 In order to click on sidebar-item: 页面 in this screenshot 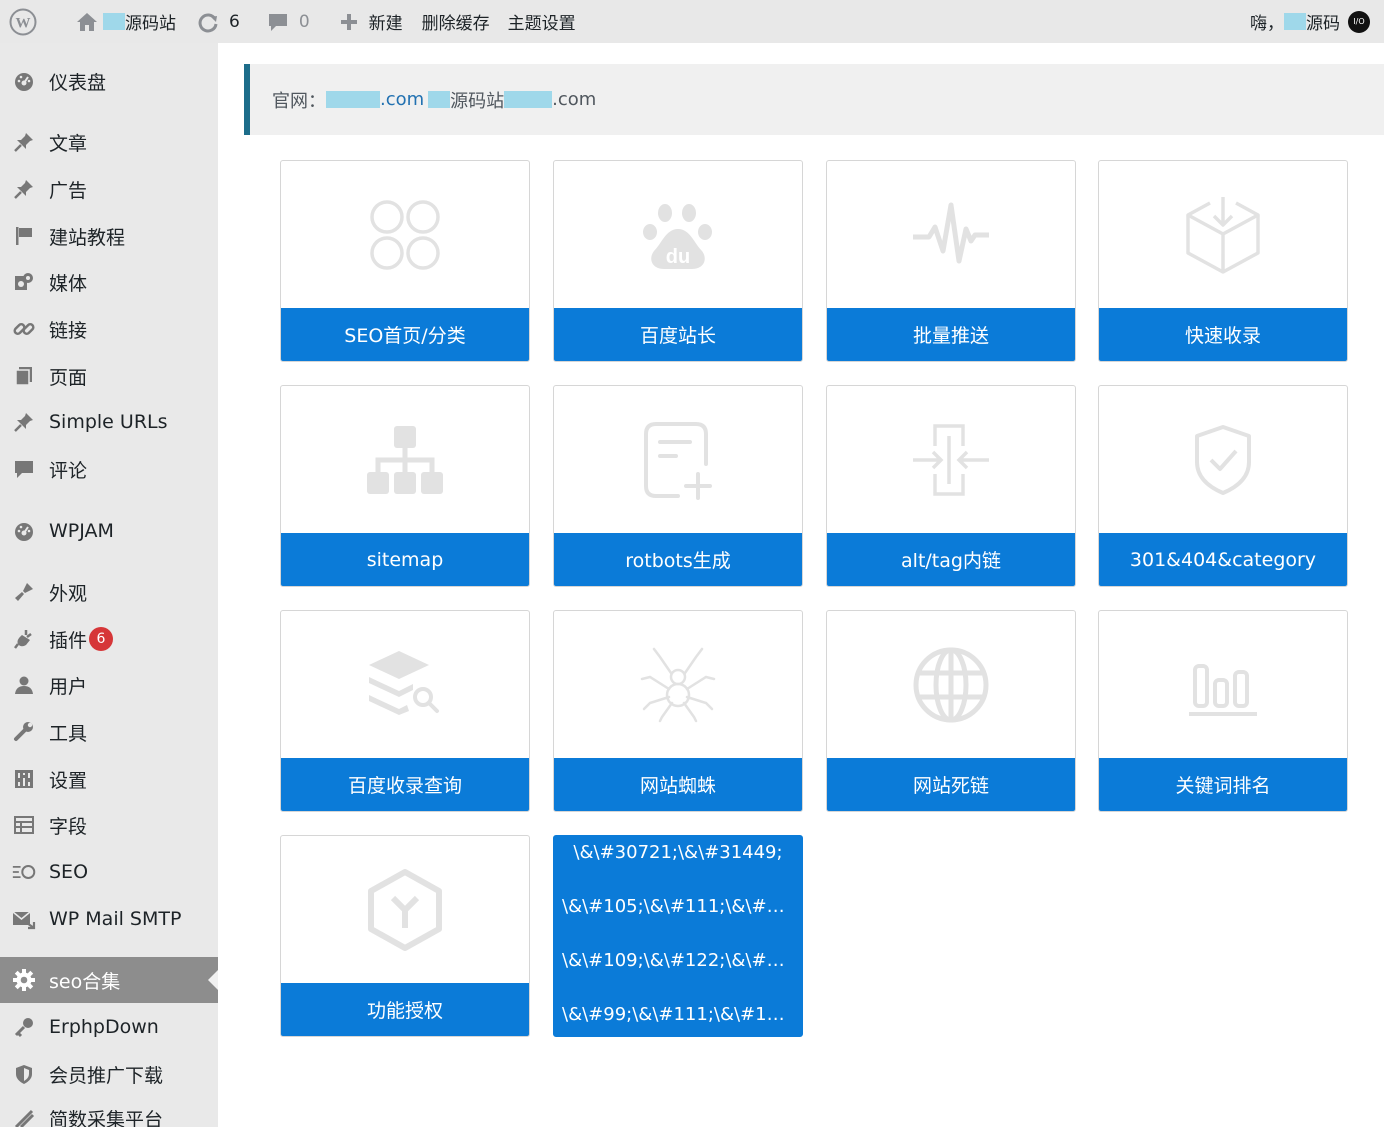, I will do `click(109, 376)`.